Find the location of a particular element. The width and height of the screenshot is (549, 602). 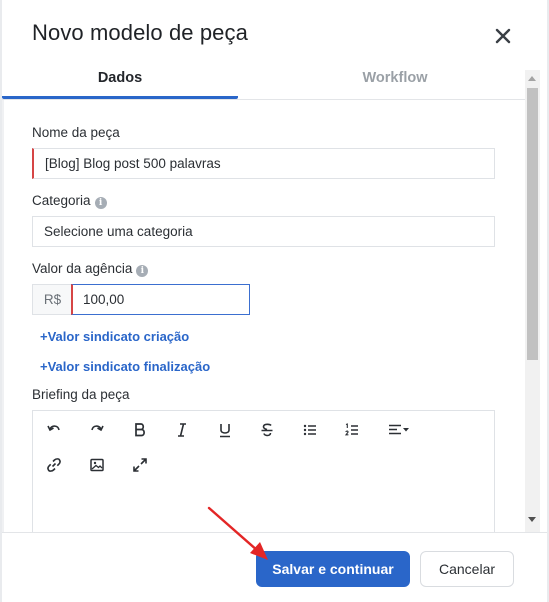

tab-dados: Dados is located at coordinates (120, 82).